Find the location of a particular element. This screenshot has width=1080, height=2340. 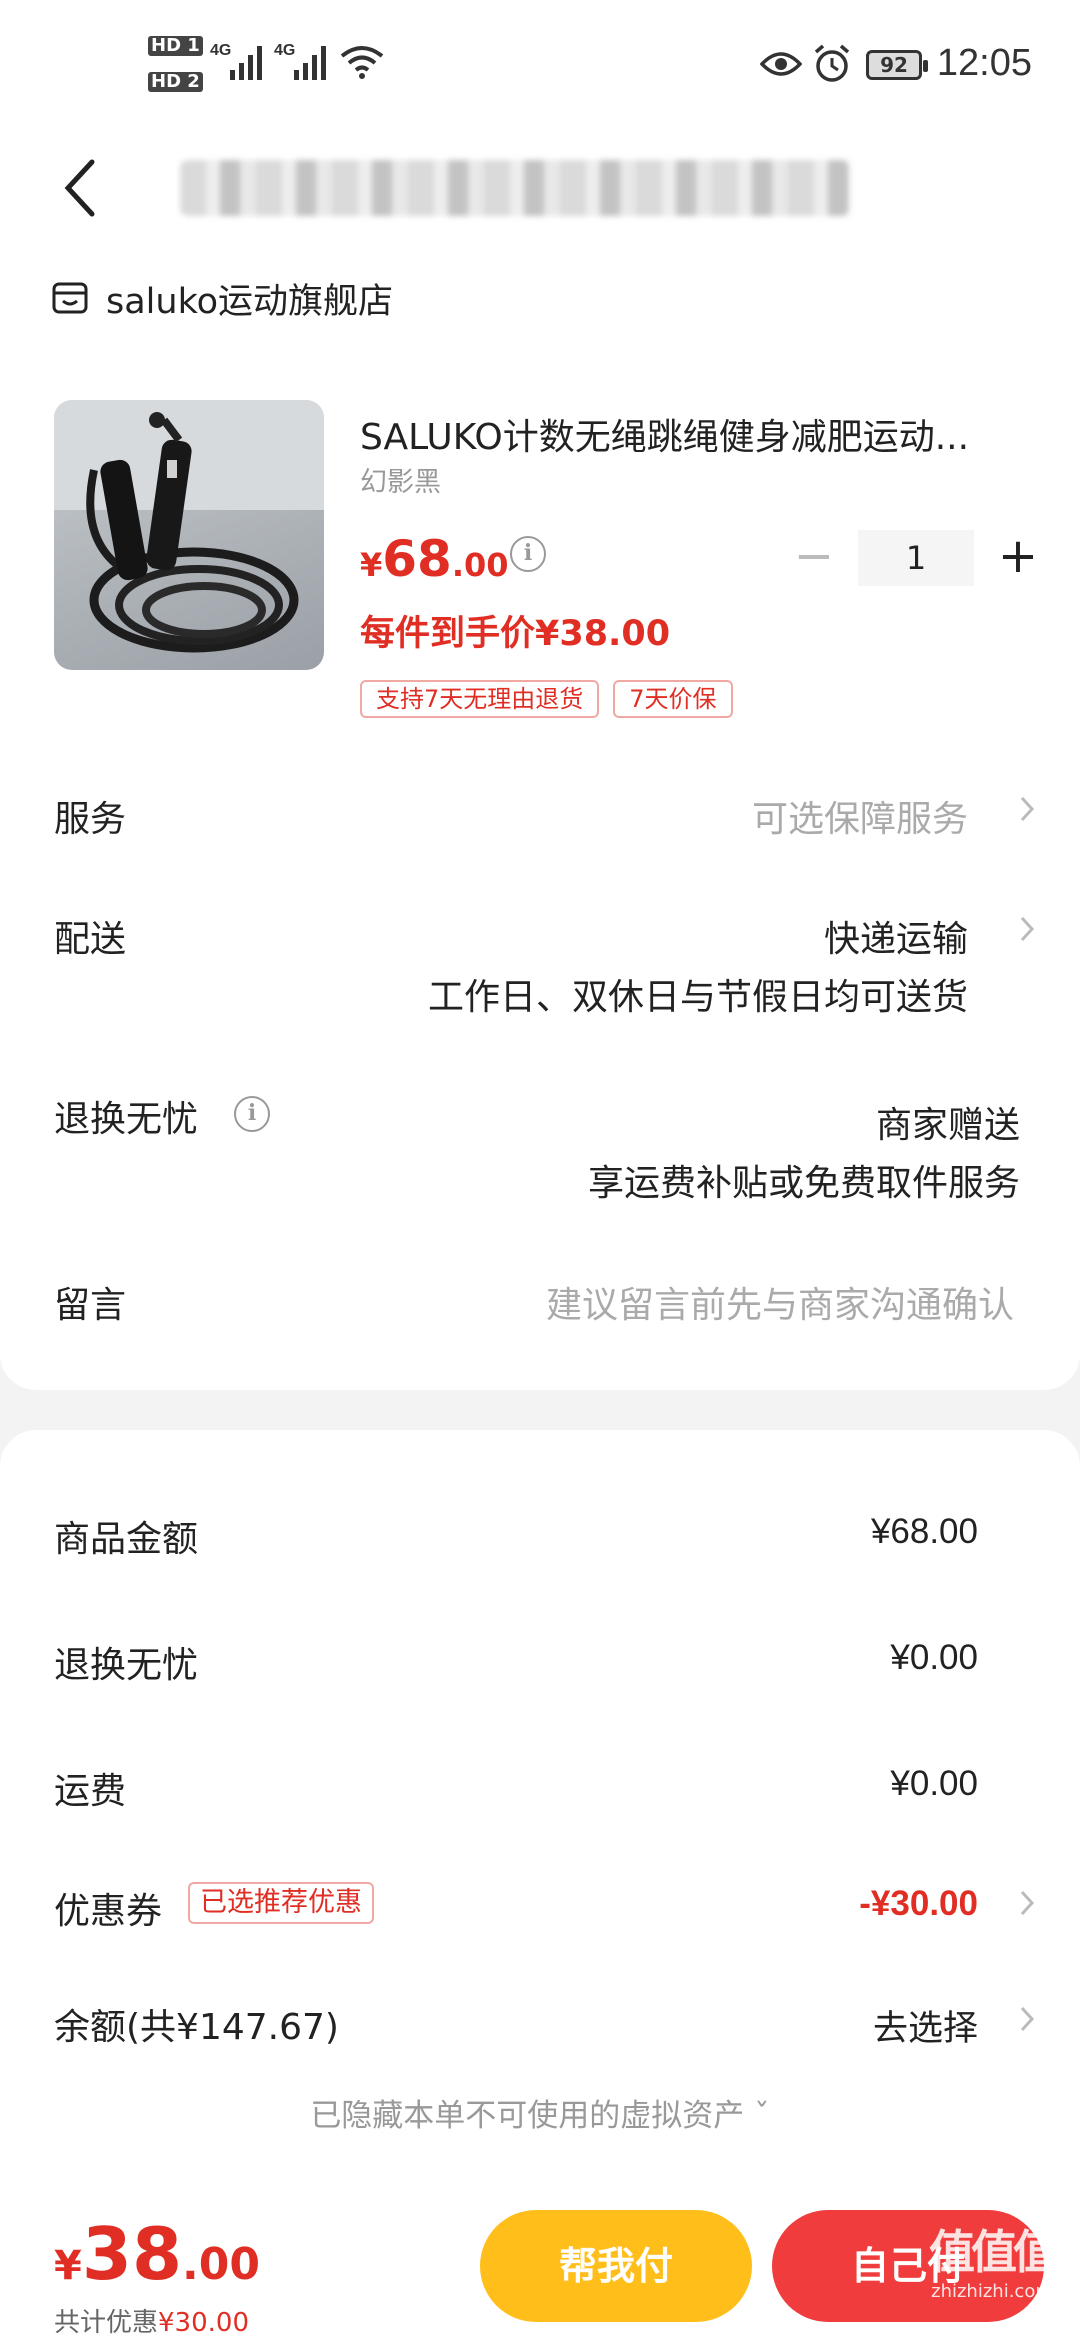

return-service-value: ¥0.00 is located at coordinates (934, 1657).